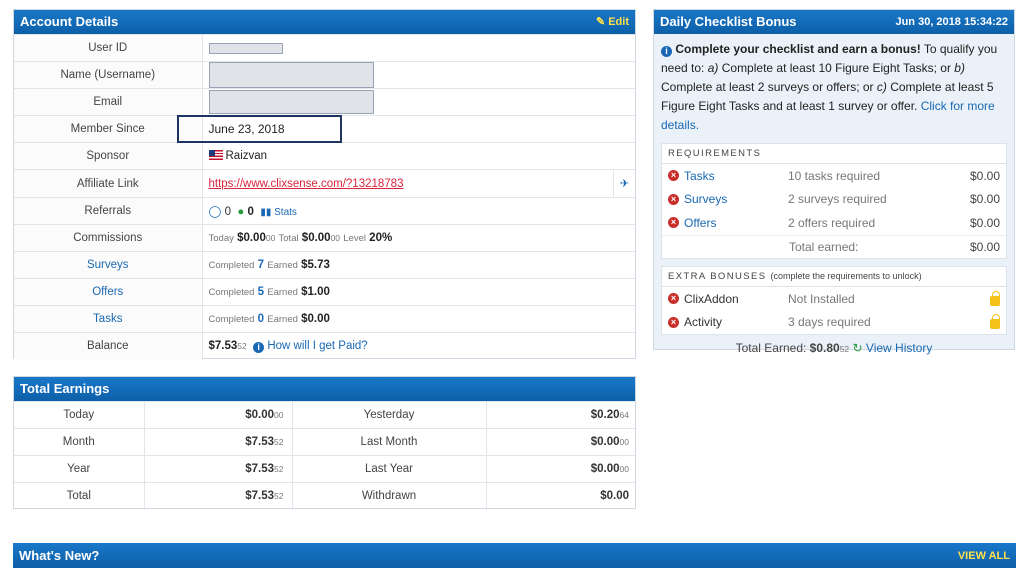  Describe the element at coordinates (703, 322) in the screenshot. I see `extra-name: Activity` at that location.